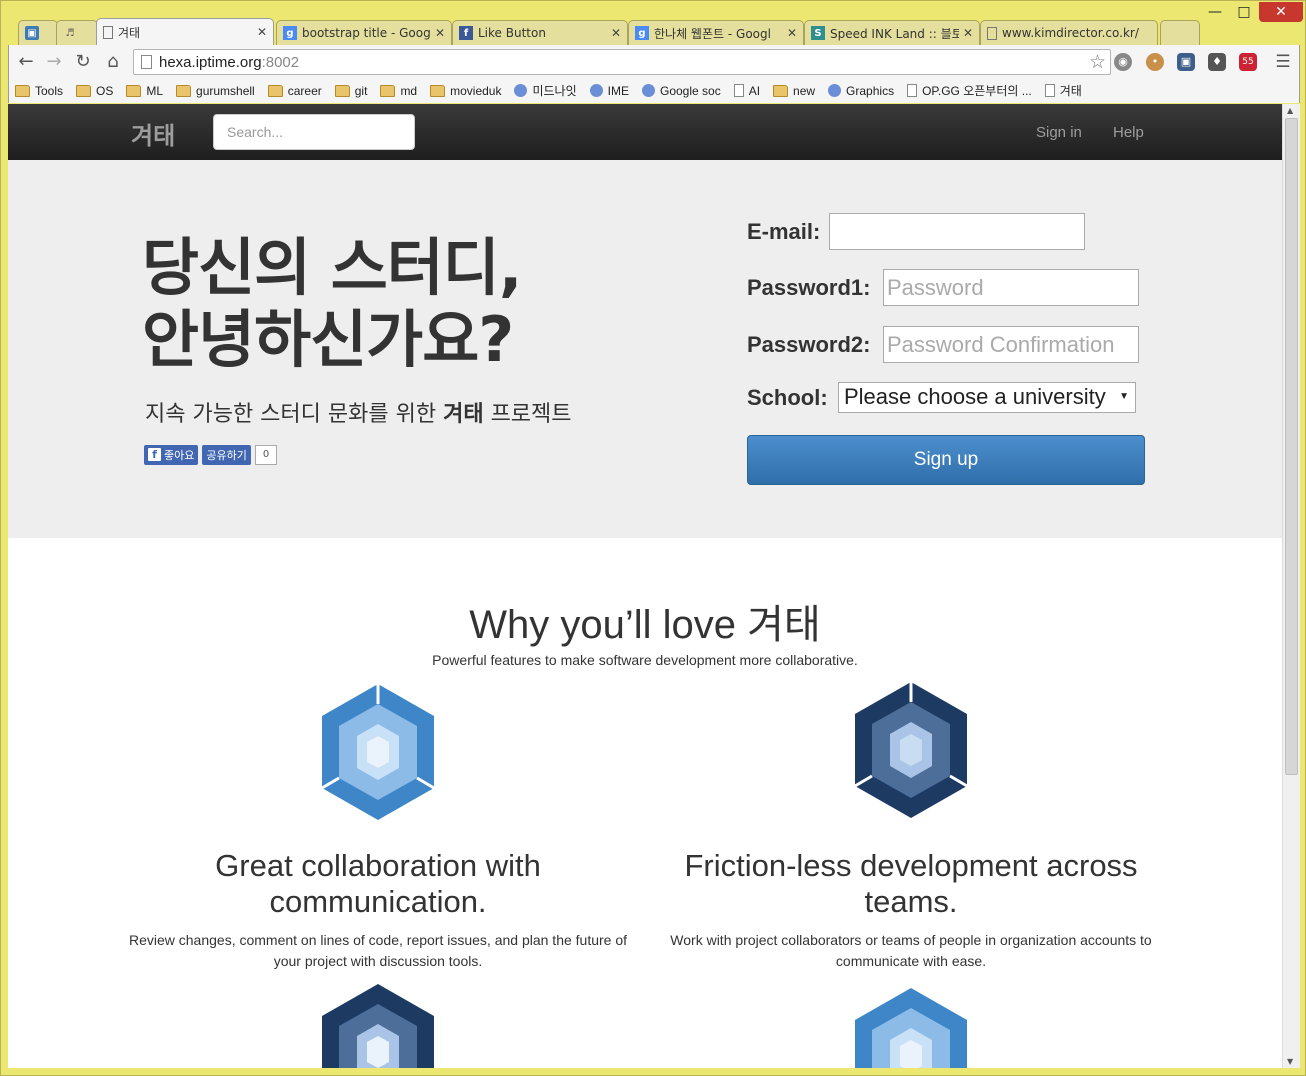 Image resolution: width=1306 pixels, height=1076 pixels. What do you see at coordinates (332, 304) in the screenshot?
I see `hero-headline: 당신의 스터디, 안녕하신가요?` at bounding box center [332, 304].